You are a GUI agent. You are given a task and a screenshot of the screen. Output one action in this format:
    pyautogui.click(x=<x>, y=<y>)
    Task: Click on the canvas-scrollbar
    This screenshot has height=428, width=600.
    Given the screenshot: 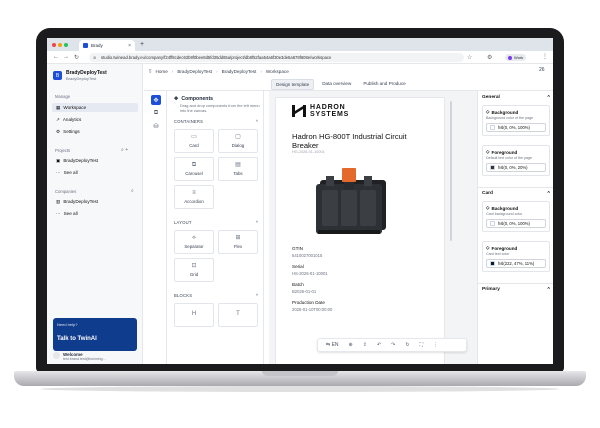 What is the action you would take?
    pyautogui.click(x=451, y=171)
    